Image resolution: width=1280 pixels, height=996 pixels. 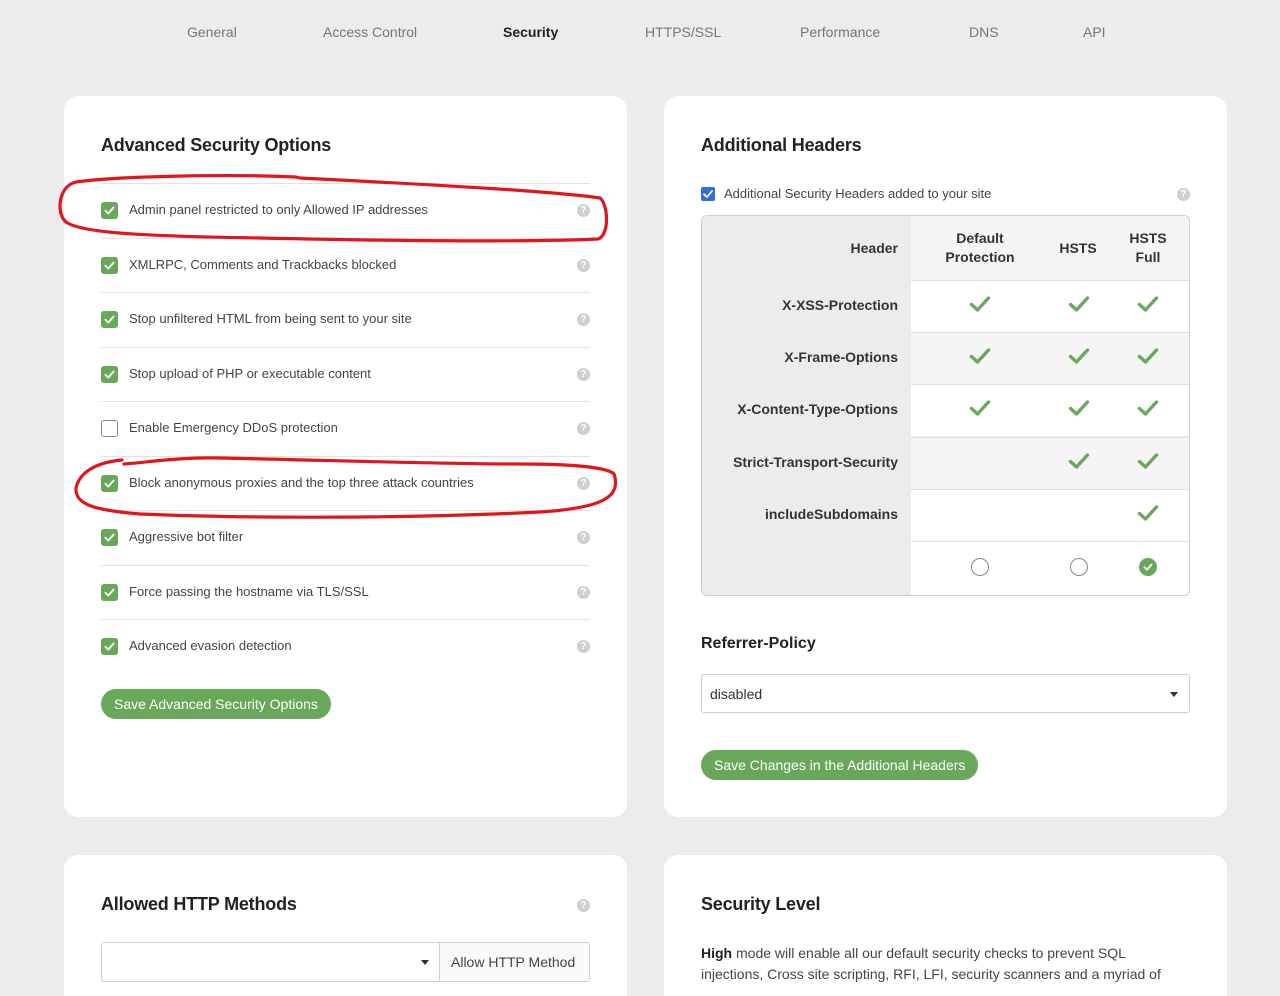 What do you see at coordinates (370, 32) in the screenshot?
I see `tab-access-control: Access Control` at bounding box center [370, 32].